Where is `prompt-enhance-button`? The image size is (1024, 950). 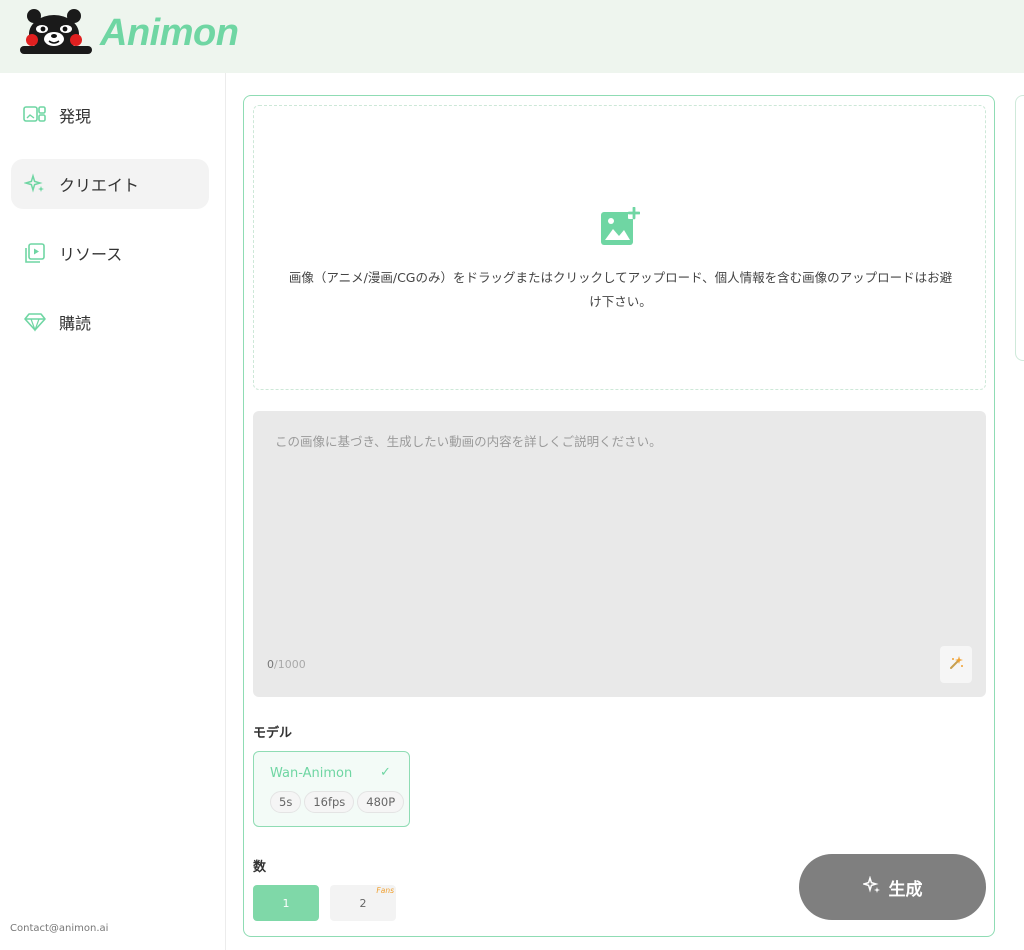 prompt-enhance-button is located at coordinates (956, 664).